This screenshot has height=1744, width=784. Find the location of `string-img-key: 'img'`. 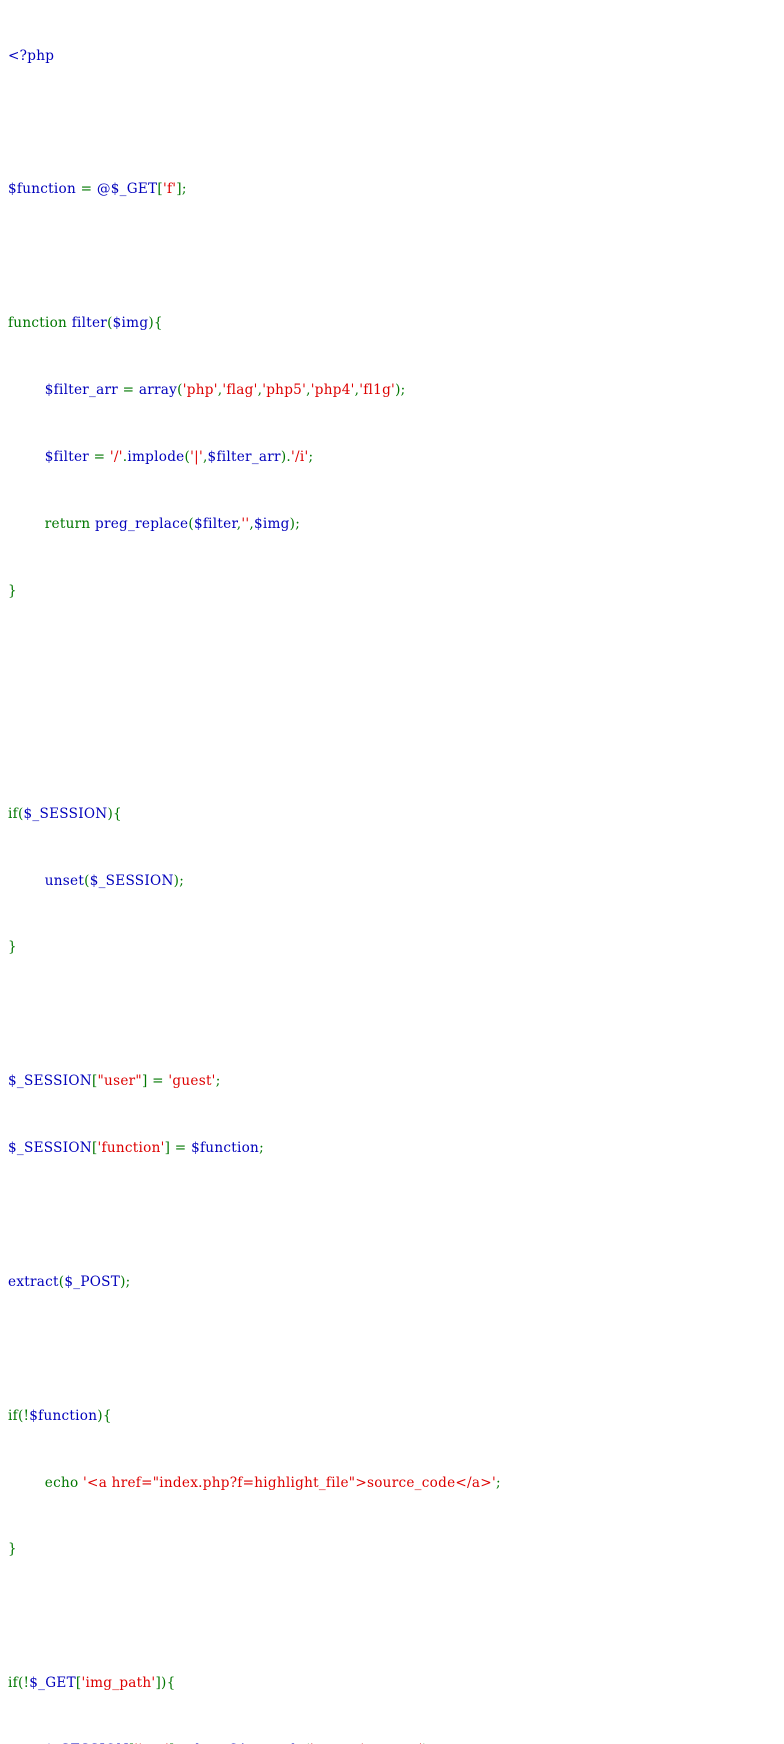

string-img-key: 'img' is located at coordinates (151, 1743).